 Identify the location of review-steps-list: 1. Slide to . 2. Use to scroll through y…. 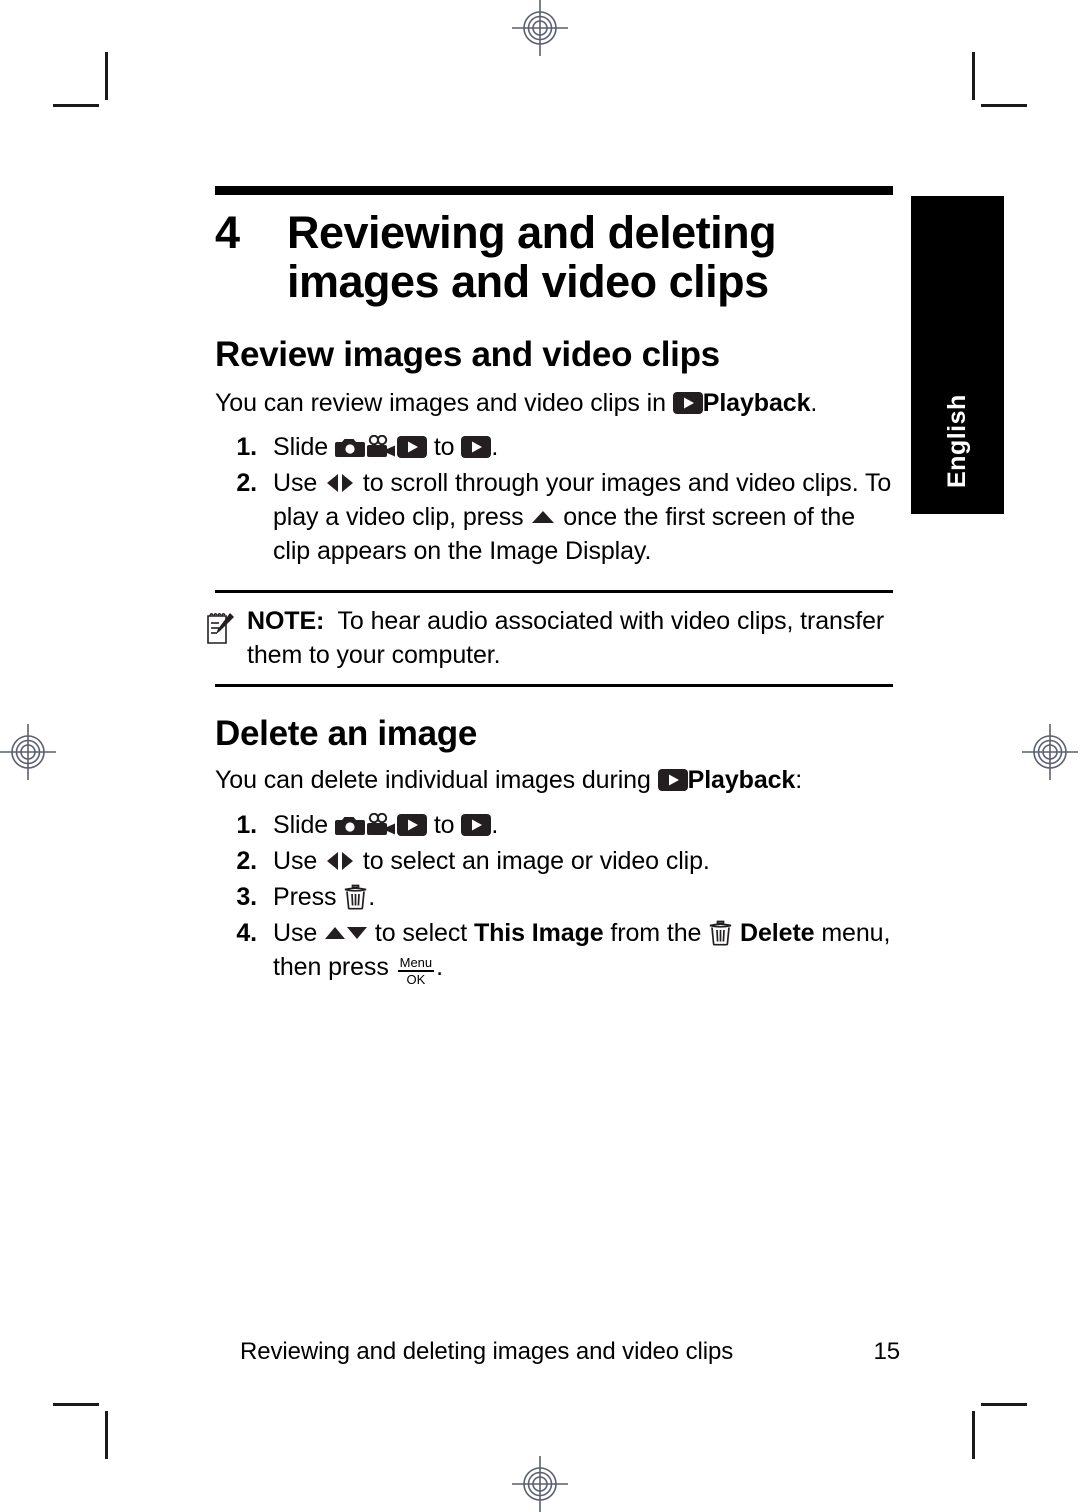
(555, 499).